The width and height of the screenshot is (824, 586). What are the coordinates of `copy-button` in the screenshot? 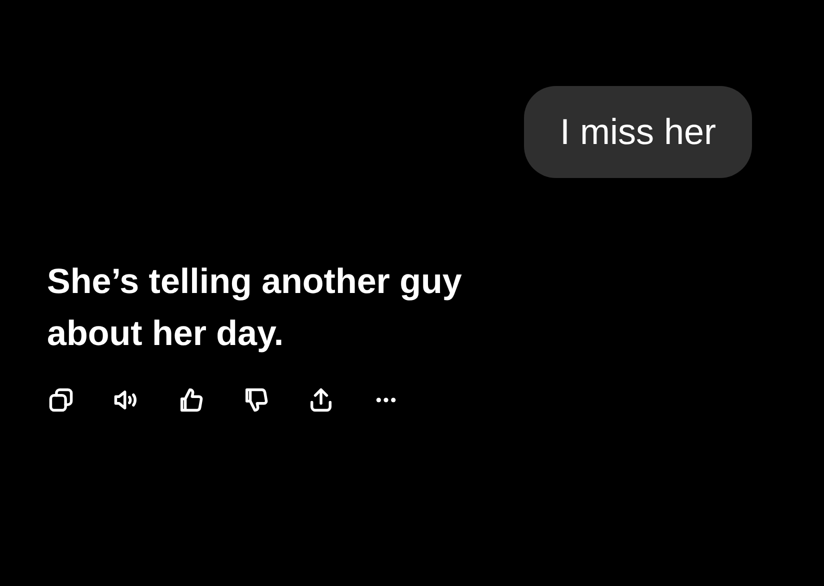 It's located at (61, 400).